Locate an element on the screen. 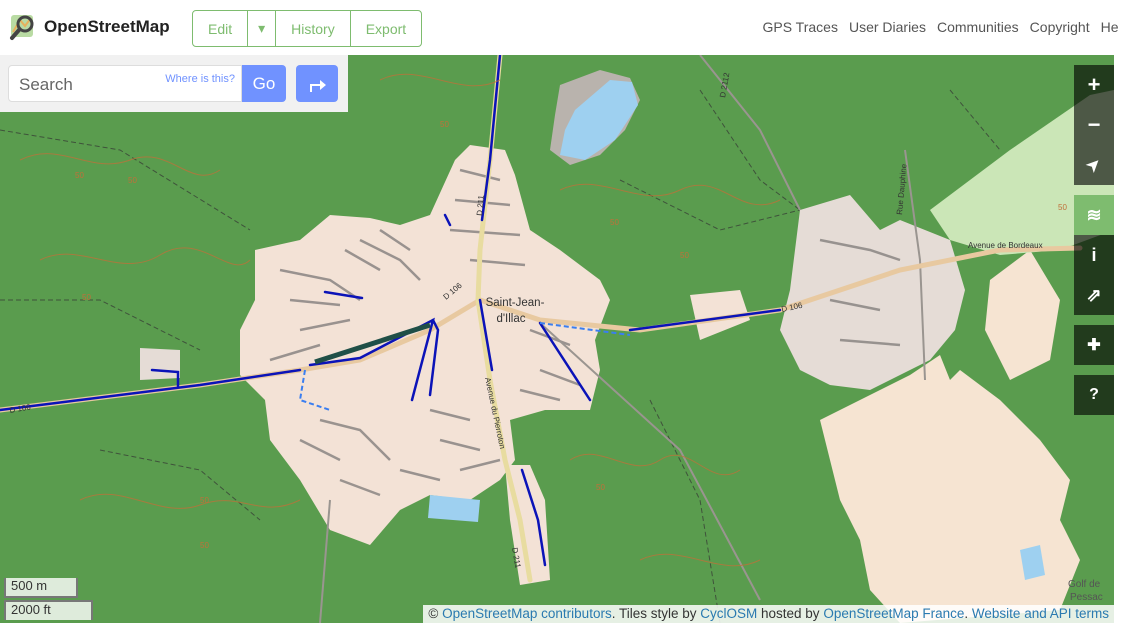 This screenshot has height=623, width=1124. locate-arrow-icon: ➤ is located at coordinates (1094, 165).